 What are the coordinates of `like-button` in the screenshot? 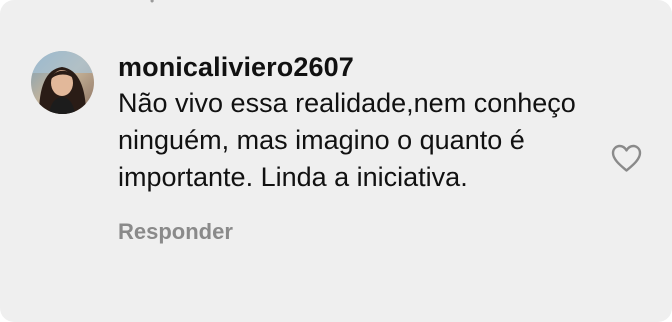 It's located at (626, 158).